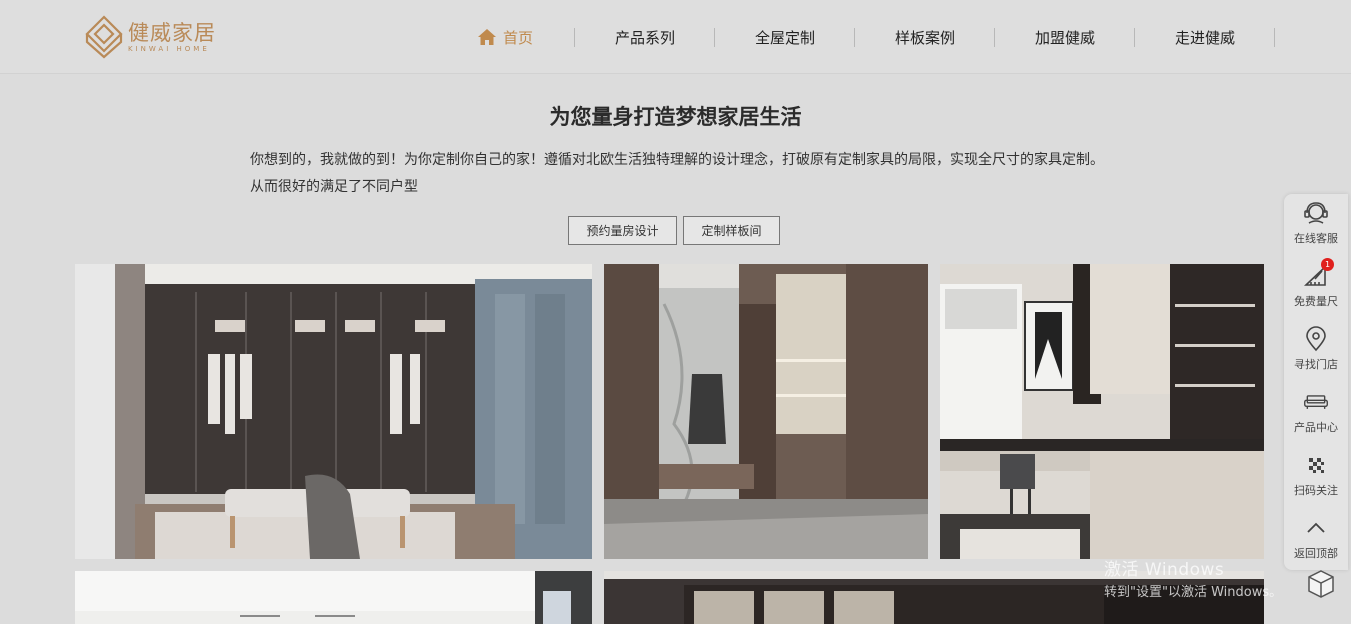 This screenshot has height=624, width=1351. What do you see at coordinates (1316, 543) in the screenshot?
I see `side-item-back-to-top: 返回顶部` at bounding box center [1316, 543].